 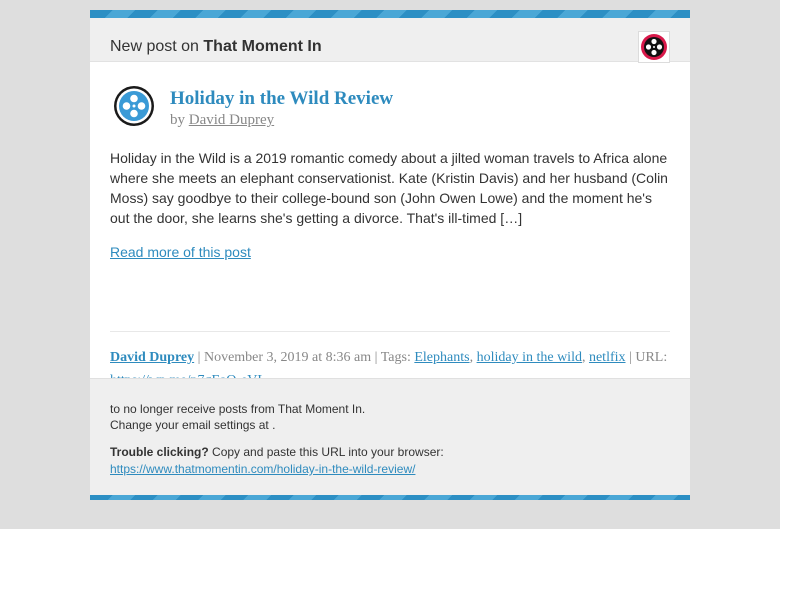 What do you see at coordinates (287, 357) in the screenshot?
I see `meta-date: November 3, 2019 at 8:36 am` at bounding box center [287, 357].